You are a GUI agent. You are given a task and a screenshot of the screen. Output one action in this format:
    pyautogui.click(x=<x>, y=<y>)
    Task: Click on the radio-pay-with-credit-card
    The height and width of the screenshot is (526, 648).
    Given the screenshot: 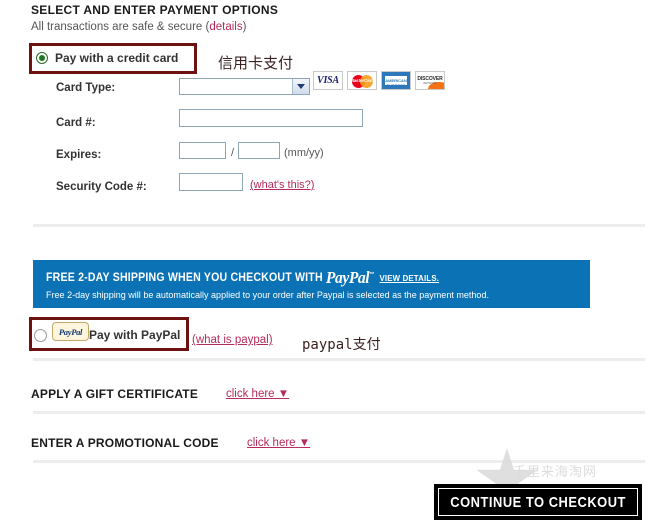 What is the action you would take?
    pyautogui.click(x=42, y=58)
    